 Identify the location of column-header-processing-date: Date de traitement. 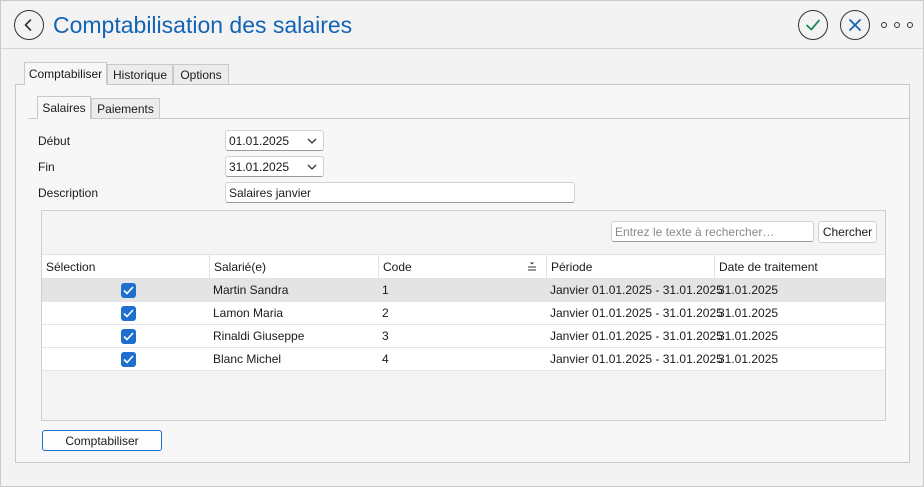
(799, 267).